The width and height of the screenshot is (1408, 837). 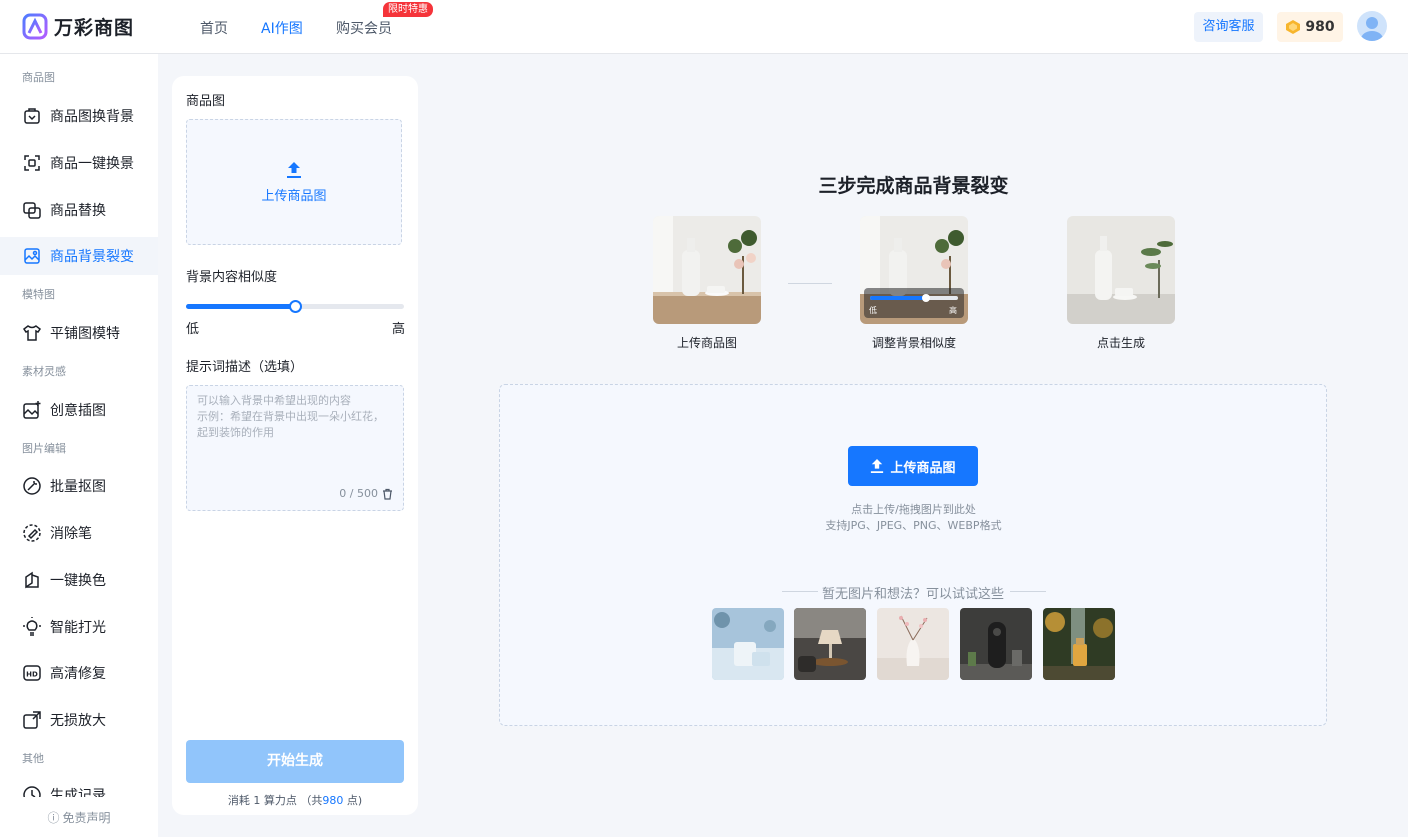 What do you see at coordinates (364, 28) in the screenshot?
I see `nav-buy-vip: 购买会员` at bounding box center [364, 28].